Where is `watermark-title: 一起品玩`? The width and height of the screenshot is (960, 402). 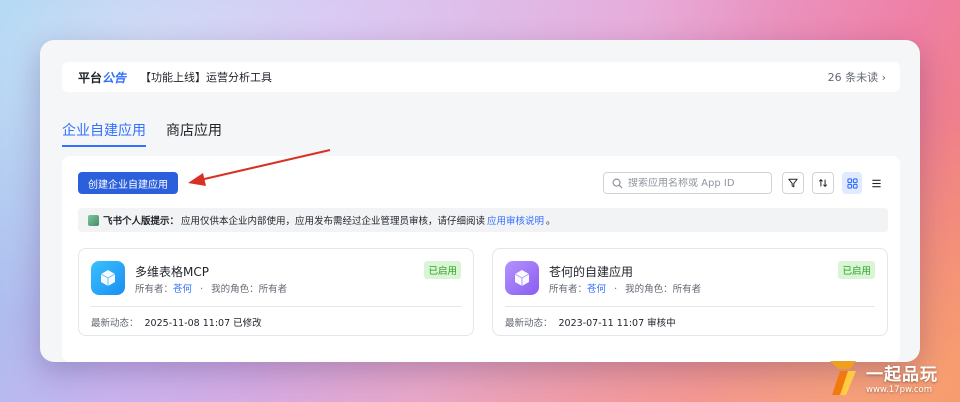
watermark-title: 一起品玩 is located at coordinates (902, 374).